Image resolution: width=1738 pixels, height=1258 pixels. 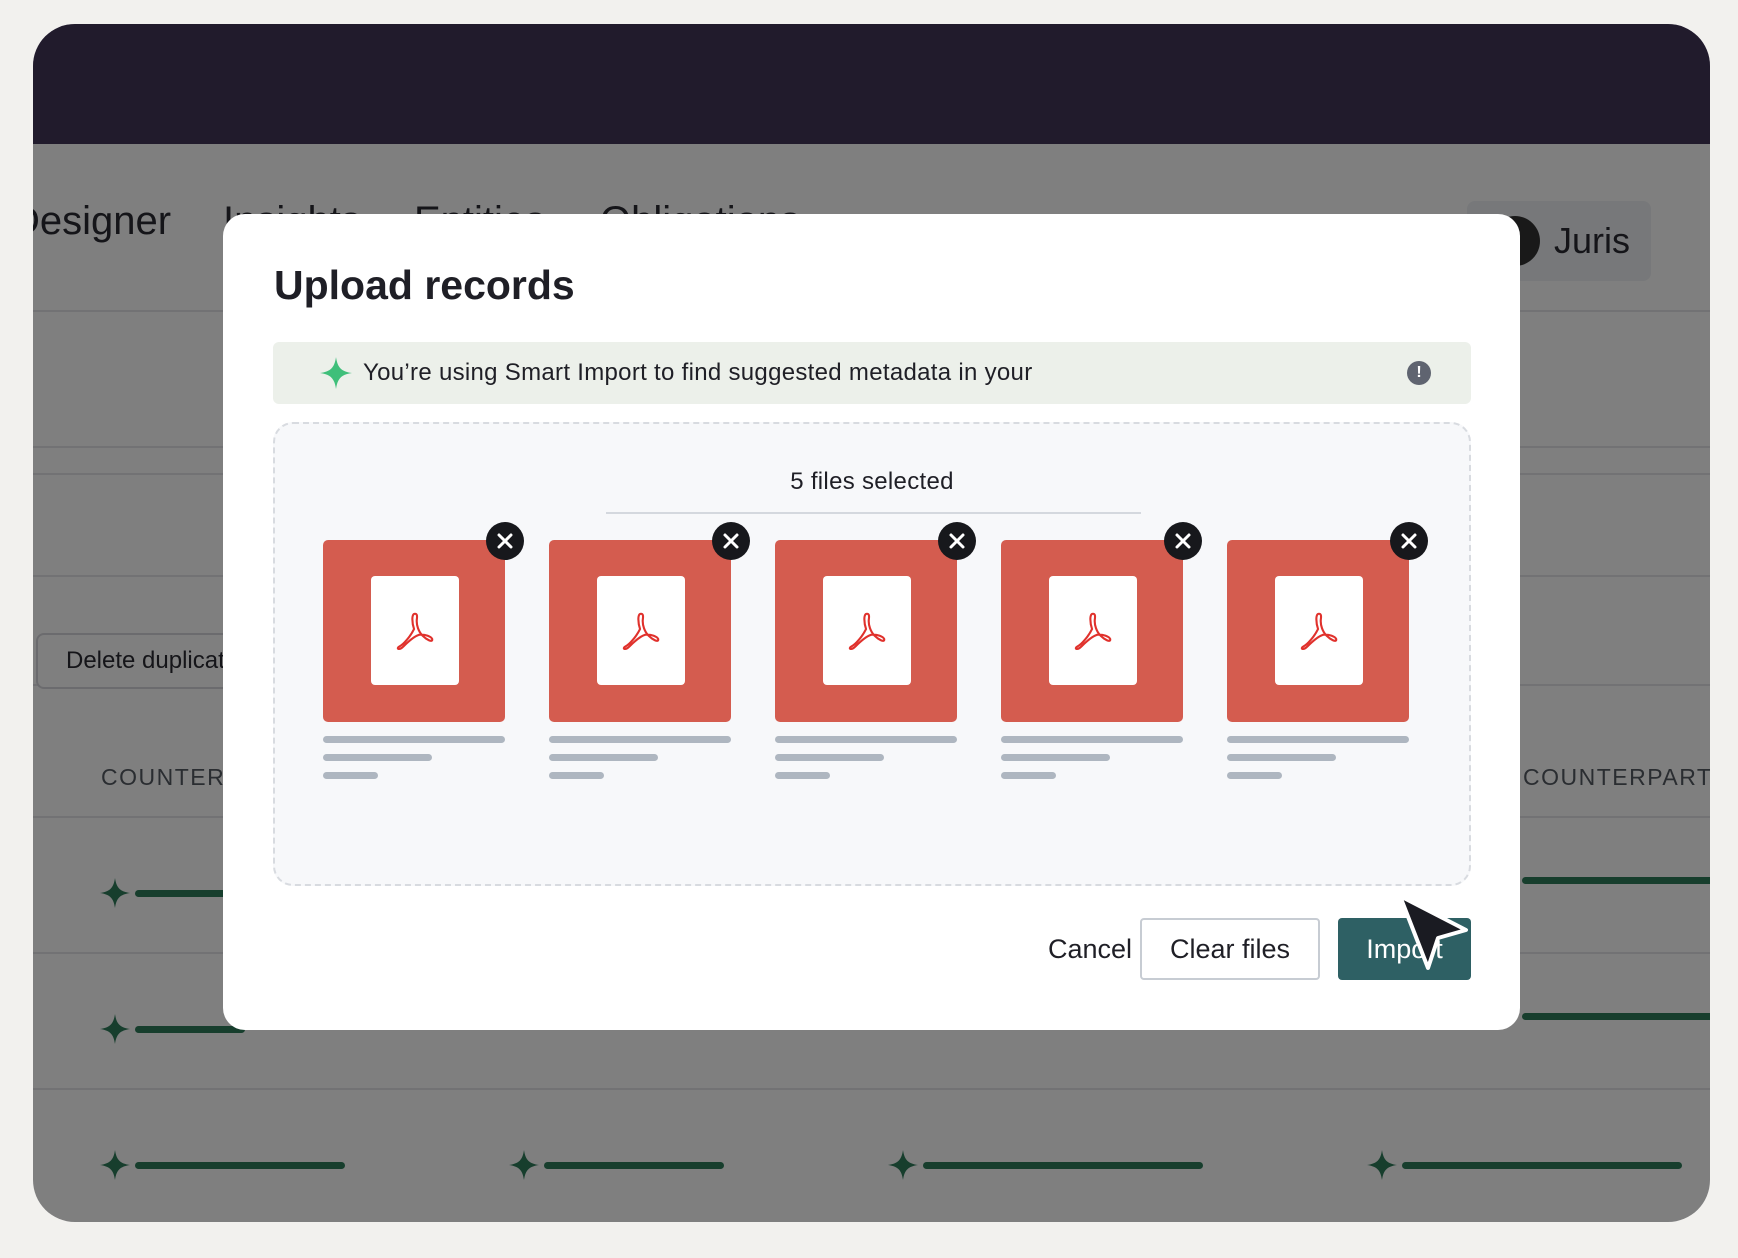 I want to click on files-selected-label: 5 files selected, so click(x=872, y=481).